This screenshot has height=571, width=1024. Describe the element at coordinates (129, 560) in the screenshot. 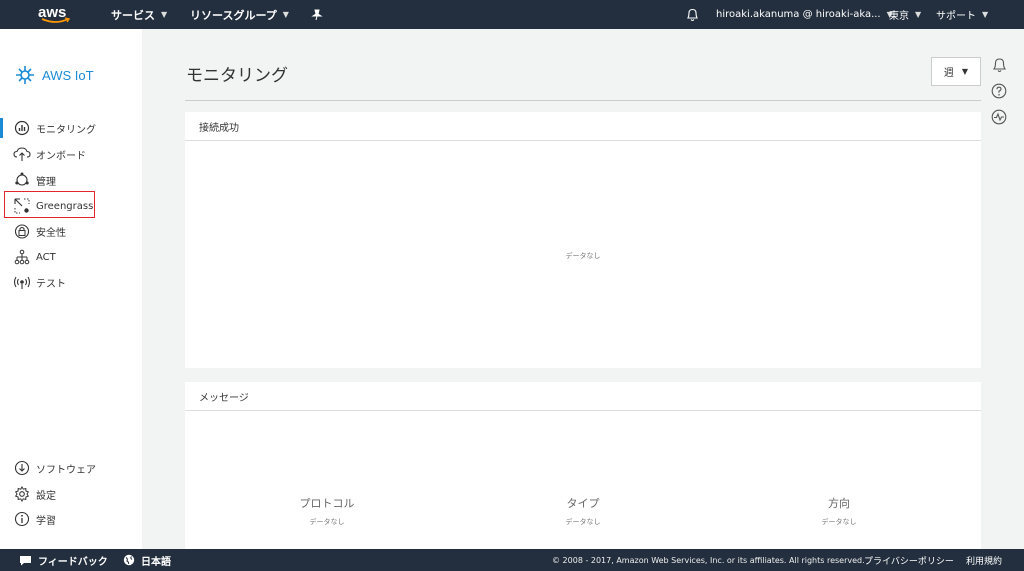

I see `globe-icon` at that location.